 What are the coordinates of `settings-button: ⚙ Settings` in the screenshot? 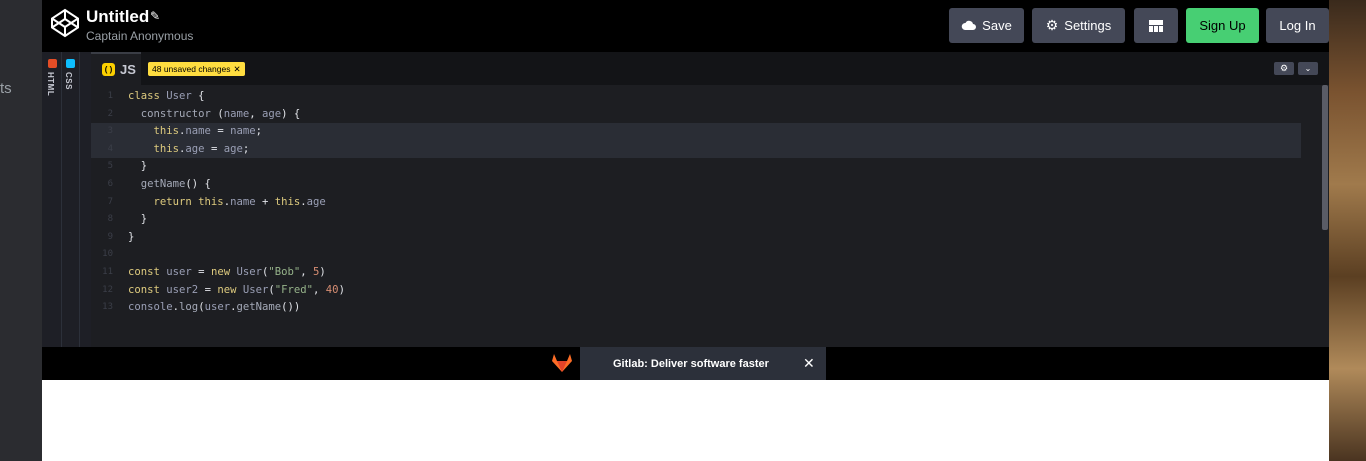 It's located at (1078, 25).